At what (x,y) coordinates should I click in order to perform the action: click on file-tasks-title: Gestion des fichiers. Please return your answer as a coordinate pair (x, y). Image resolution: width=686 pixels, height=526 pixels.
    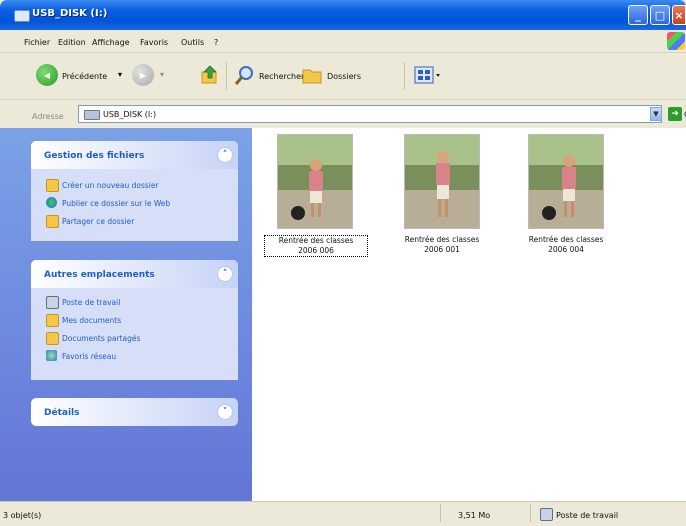
    Looking at the image, I should click on (94, 156).